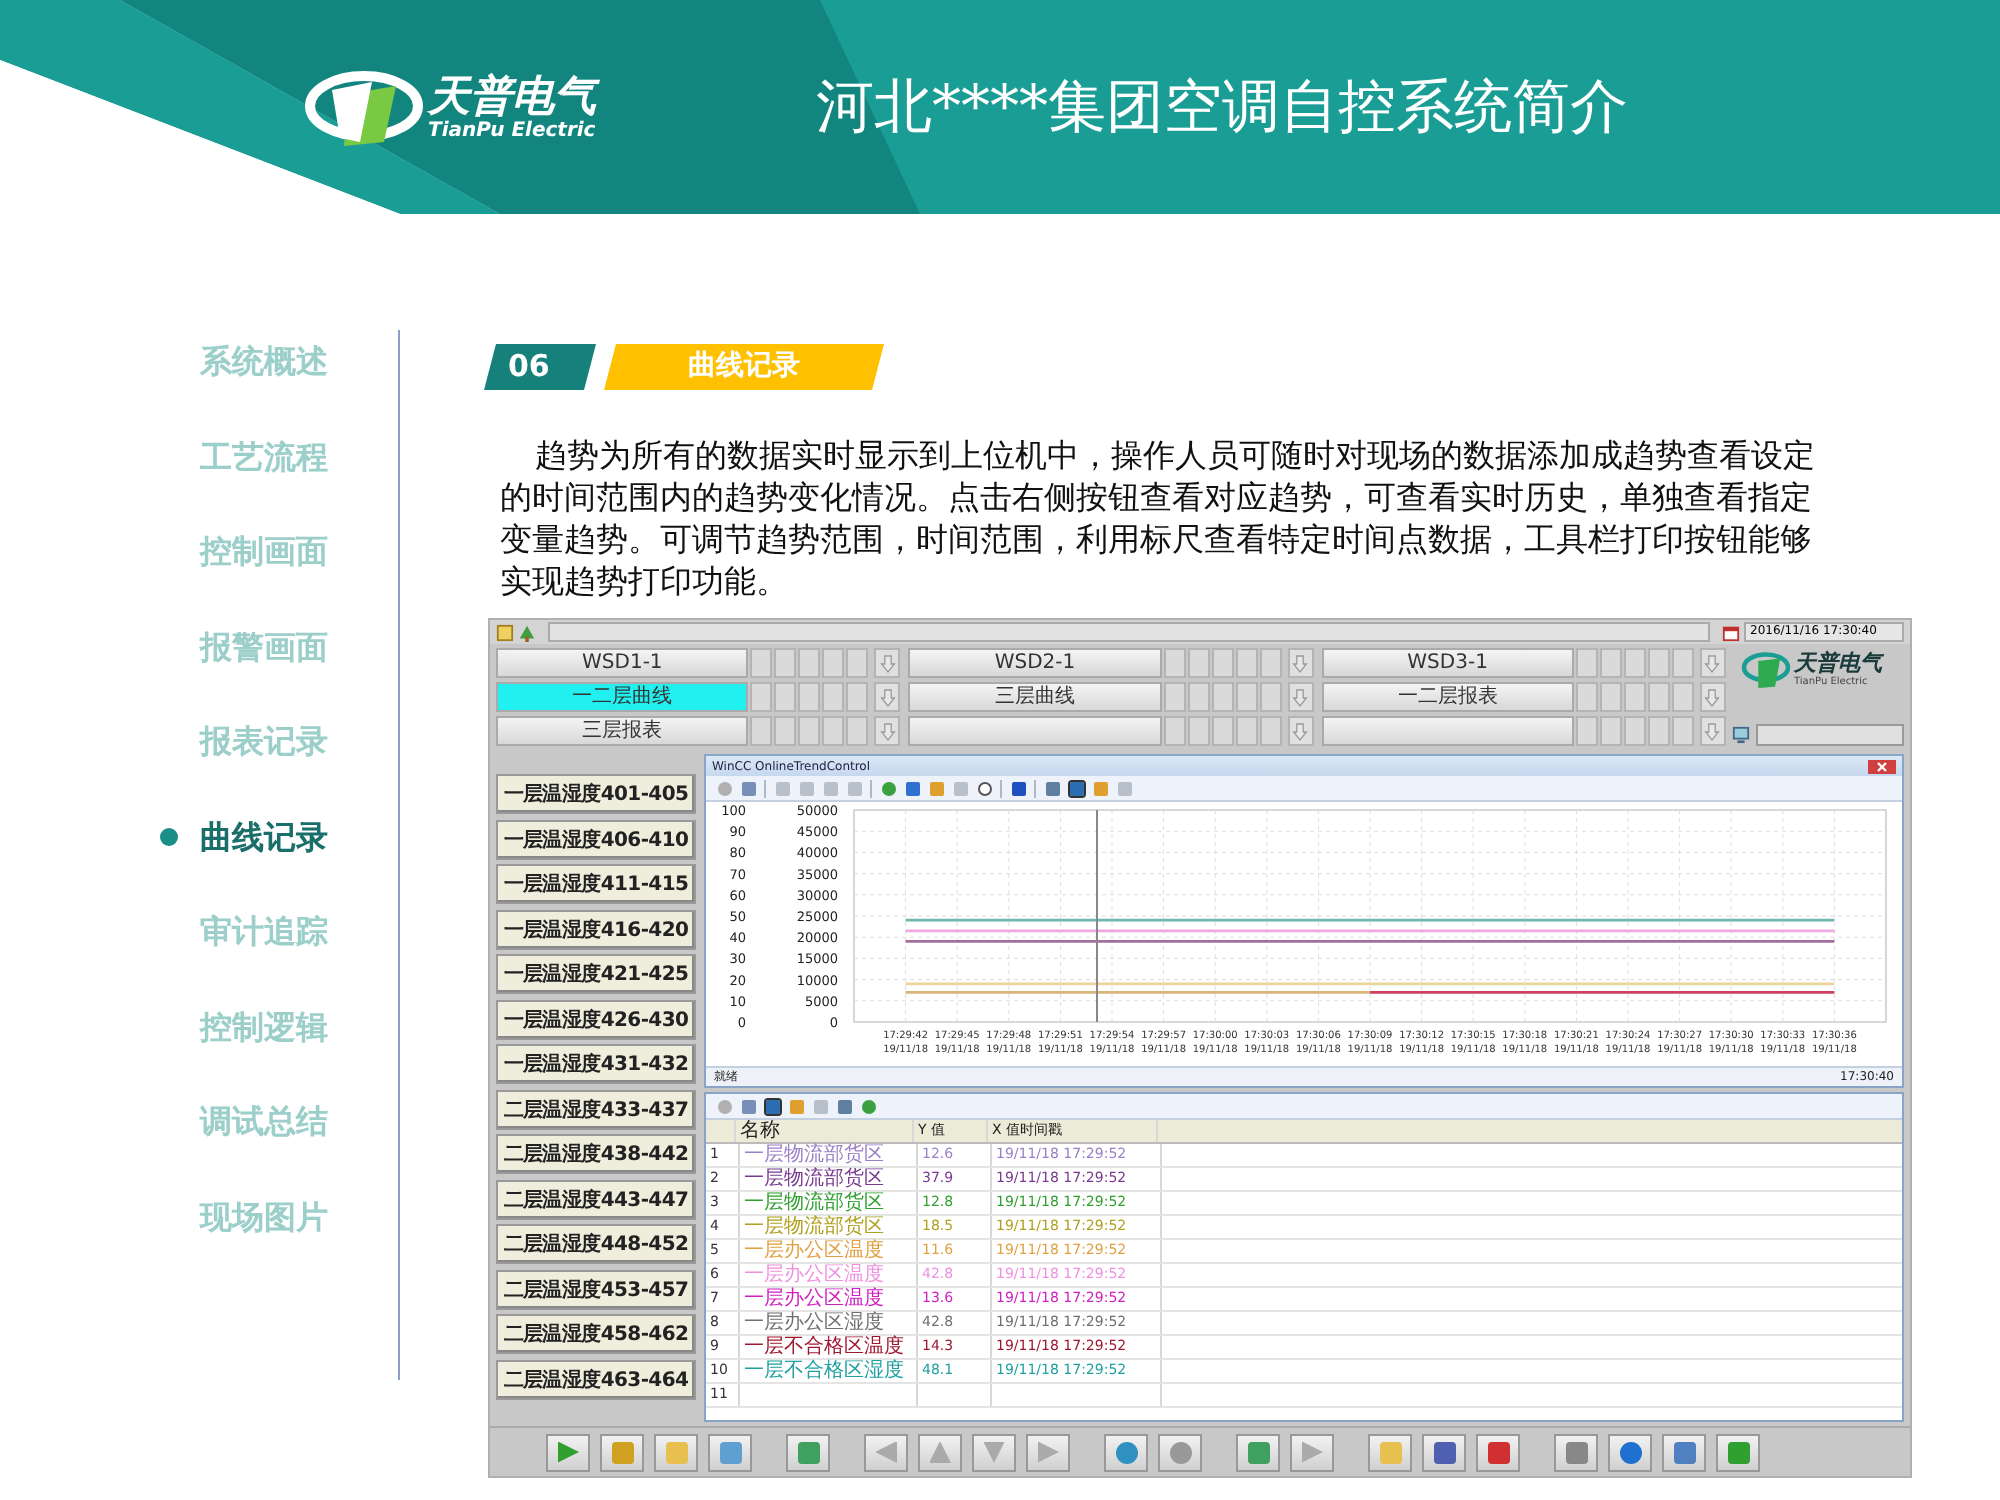 Image resolution: width=2000 pixels, height=1500 pixels. Describe the element at coordinates (1882, 766) in the screenshot. I see `close-button` at that location.